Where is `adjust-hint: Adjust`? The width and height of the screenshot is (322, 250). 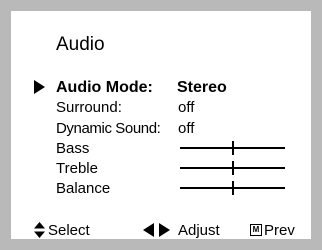 adjust-hint: Adjust is located at coordinates (199, 230).